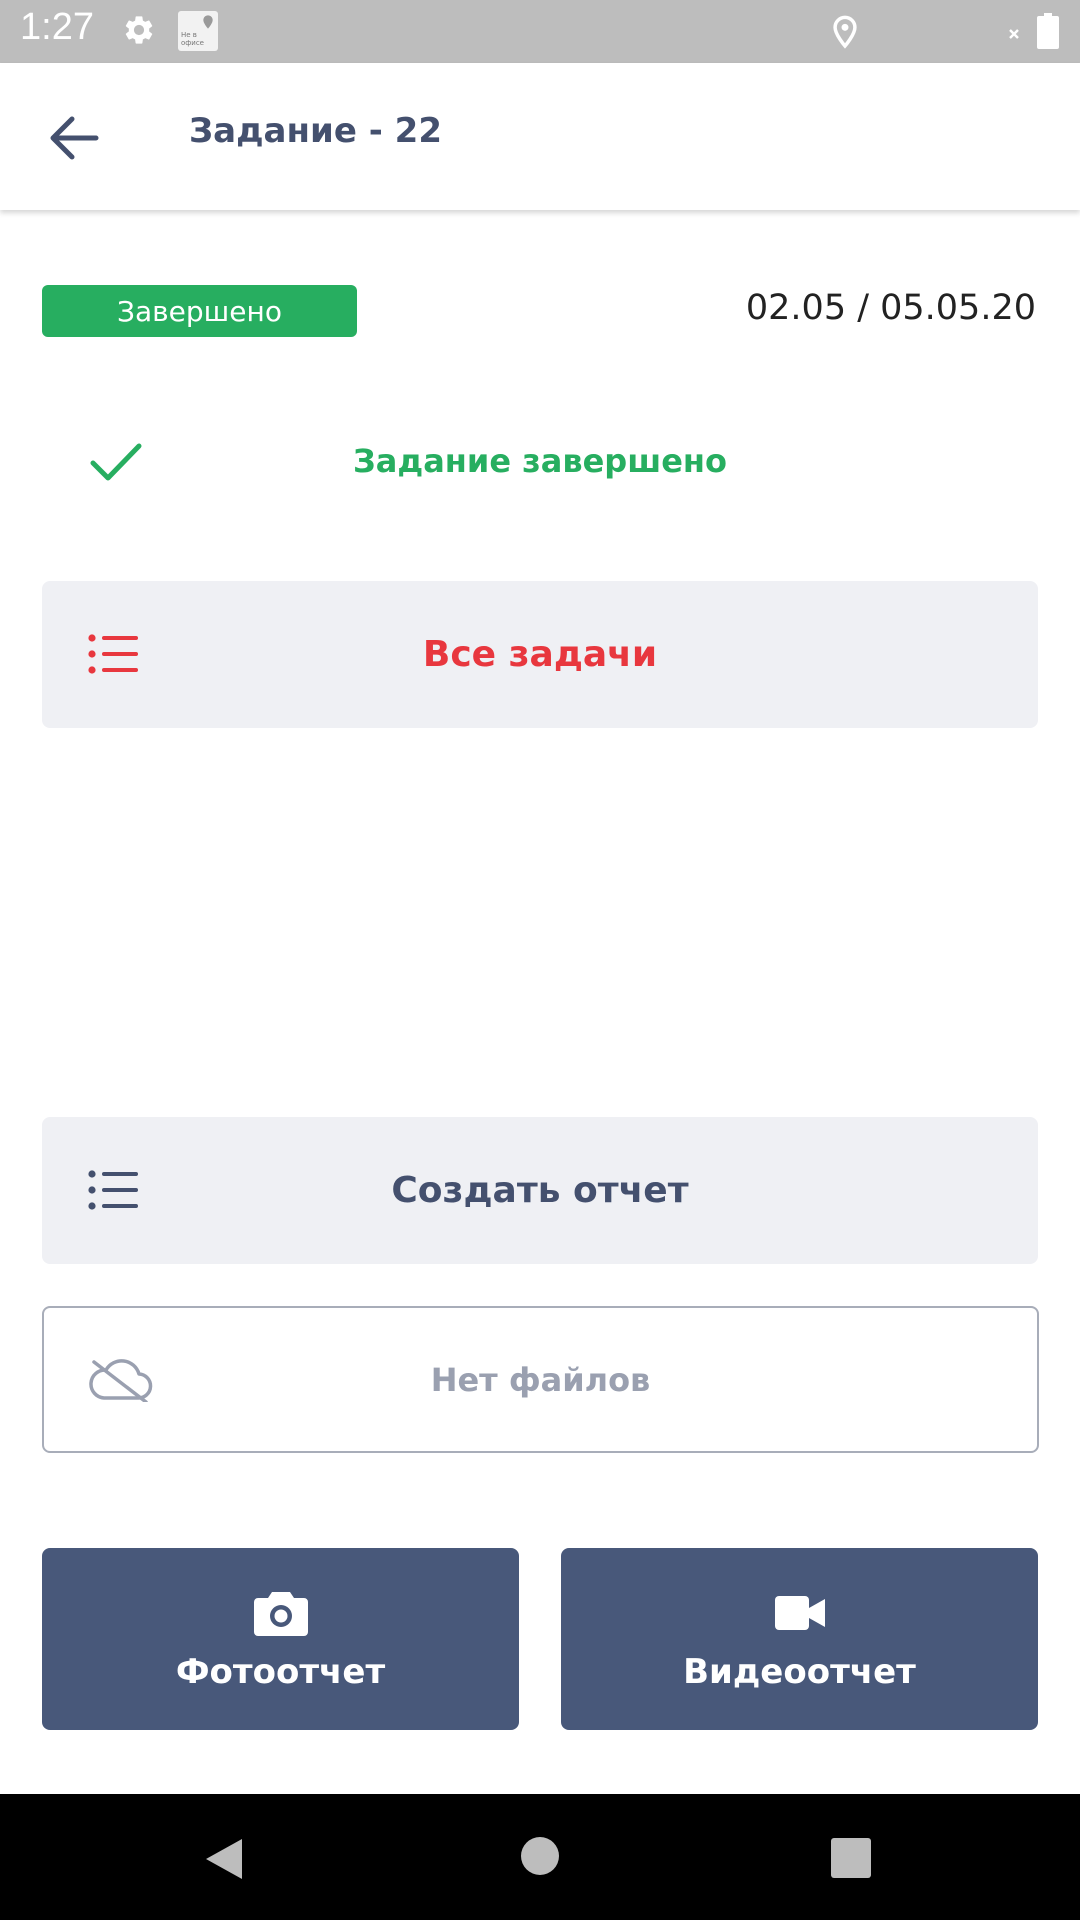 The width and height of the screenshot is (1080, 1920). What do you see at coordinates (851, 1858) in the screenshot?
I see `nav-recents-icon` at bounding box center [851, 1858].